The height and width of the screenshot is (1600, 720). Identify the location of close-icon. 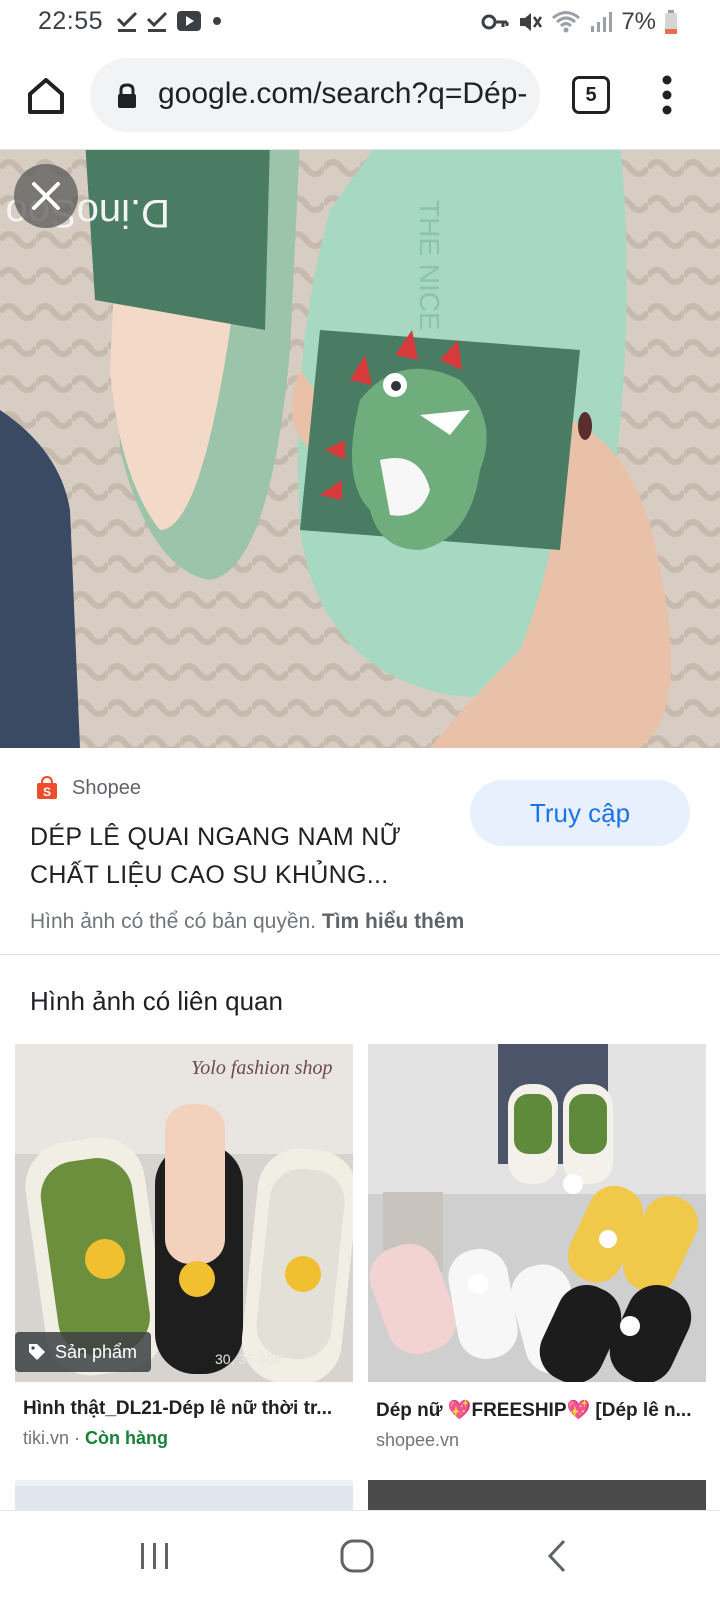
(46, 196).